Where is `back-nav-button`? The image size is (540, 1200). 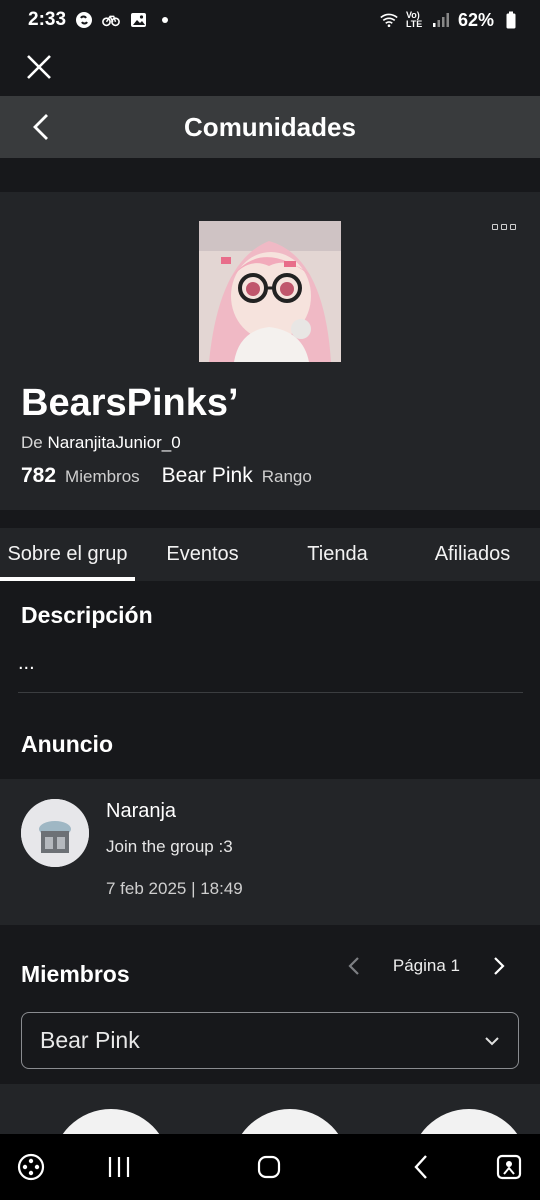 back-nav-button is located at coordinates (421, 1167).